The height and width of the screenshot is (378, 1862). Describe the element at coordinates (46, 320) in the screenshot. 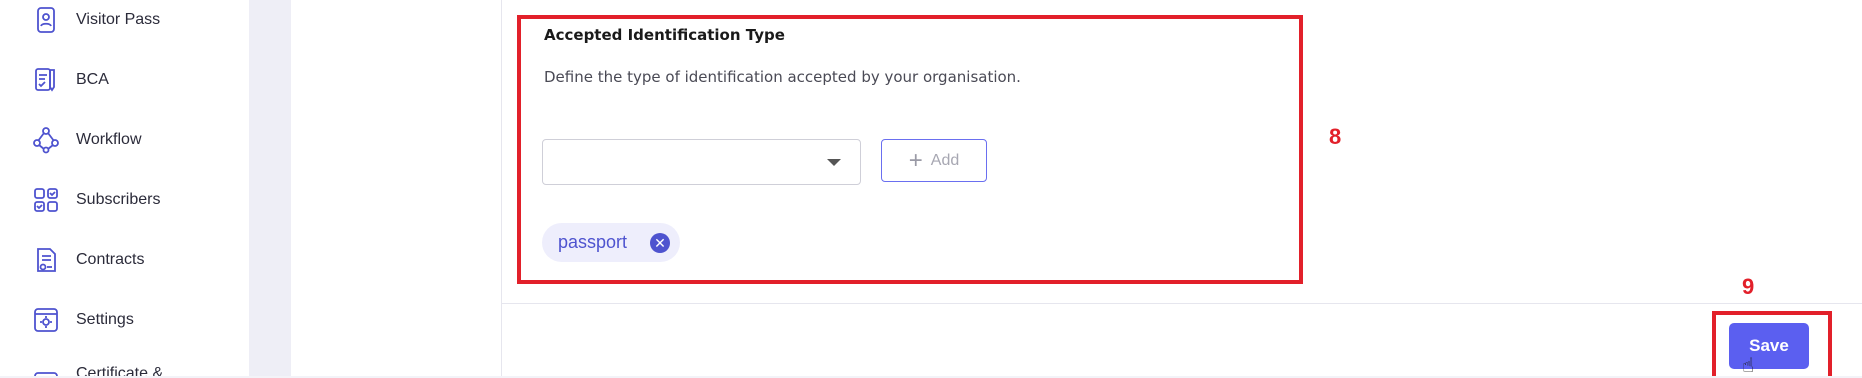

I see `settings-icon` at that location.